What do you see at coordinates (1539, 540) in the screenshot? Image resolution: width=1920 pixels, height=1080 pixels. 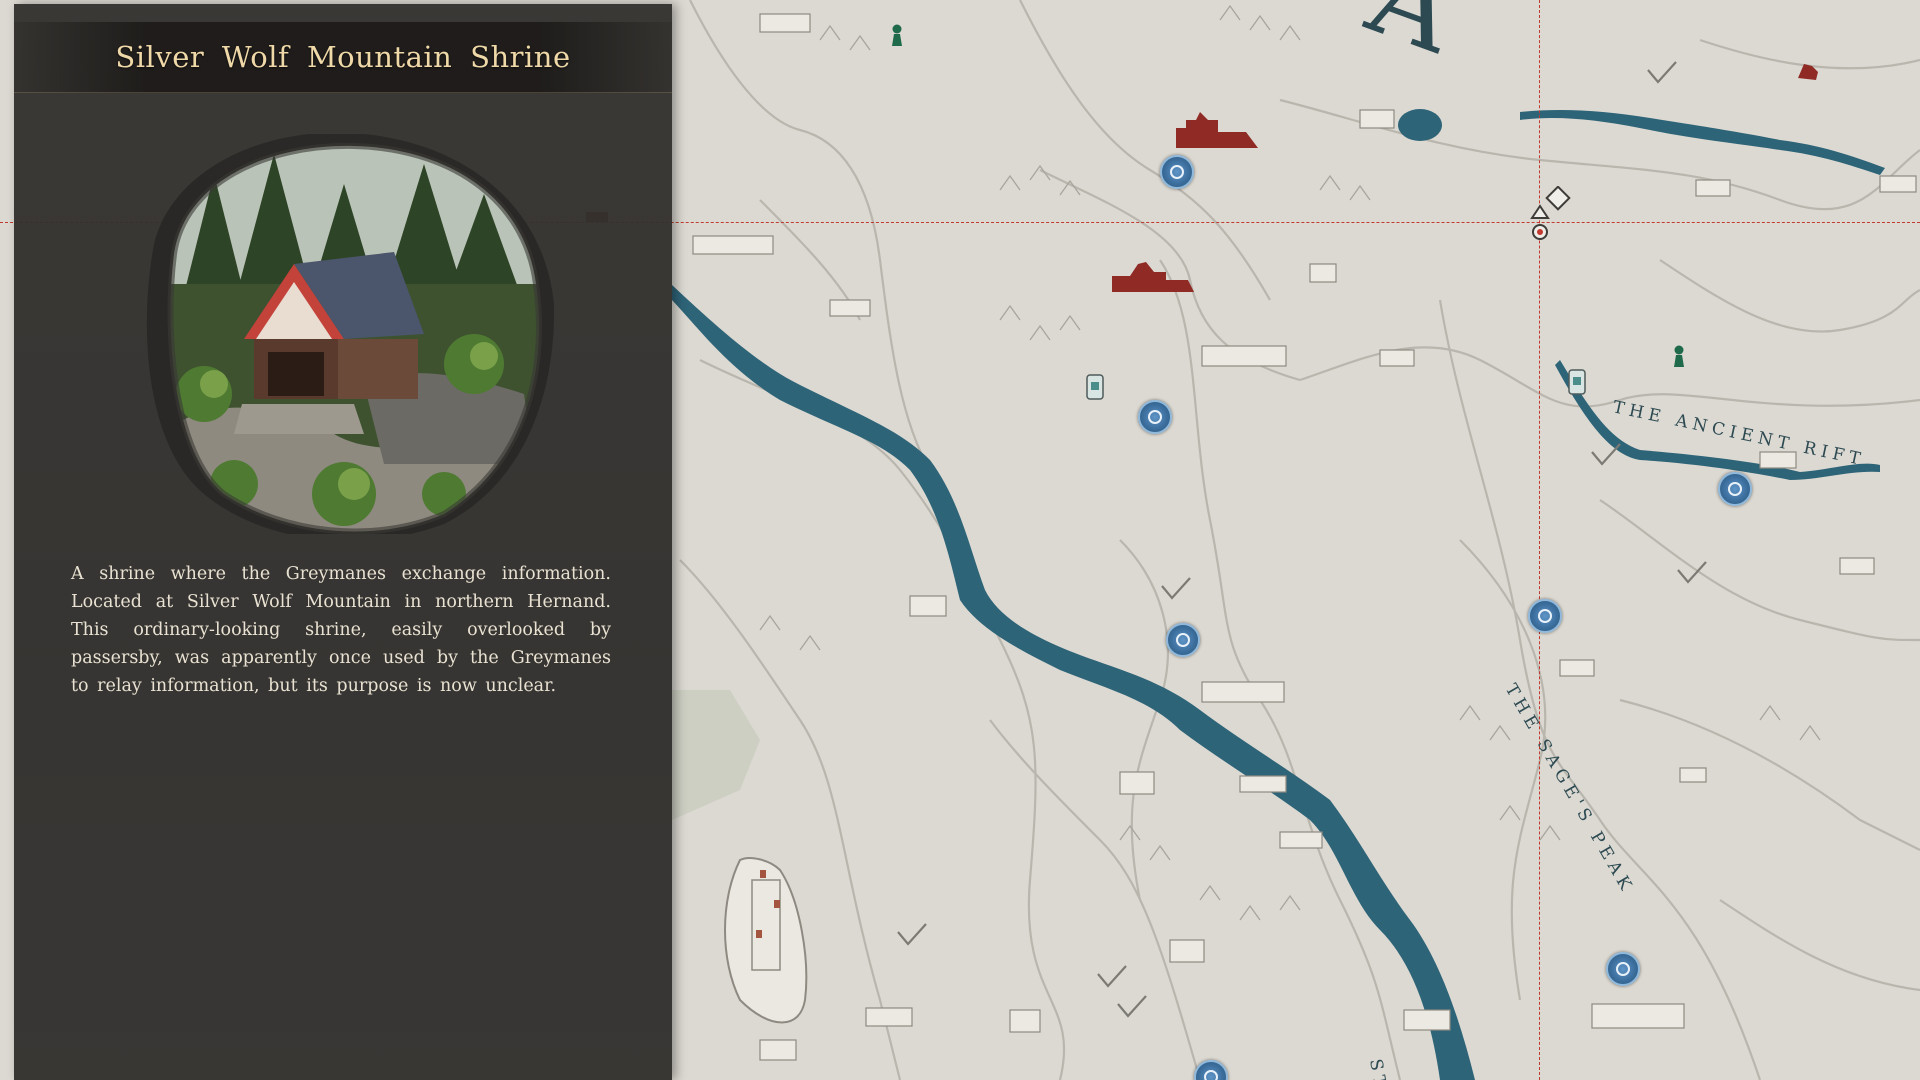 I see `crosshair-vertical` at bounding box center [1539, 540].